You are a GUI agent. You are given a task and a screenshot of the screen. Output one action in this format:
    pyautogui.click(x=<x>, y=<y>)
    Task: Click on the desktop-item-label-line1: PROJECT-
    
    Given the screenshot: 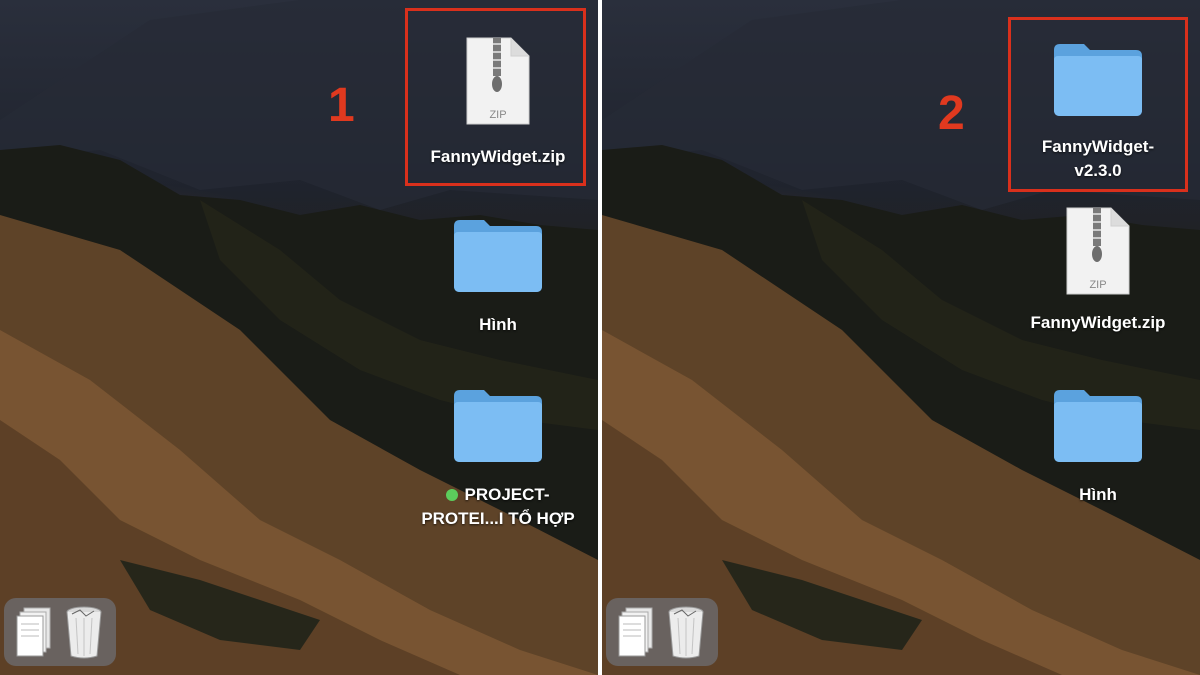 What is the action you would take?
    pyautogui.click(x=498, y=495)
    